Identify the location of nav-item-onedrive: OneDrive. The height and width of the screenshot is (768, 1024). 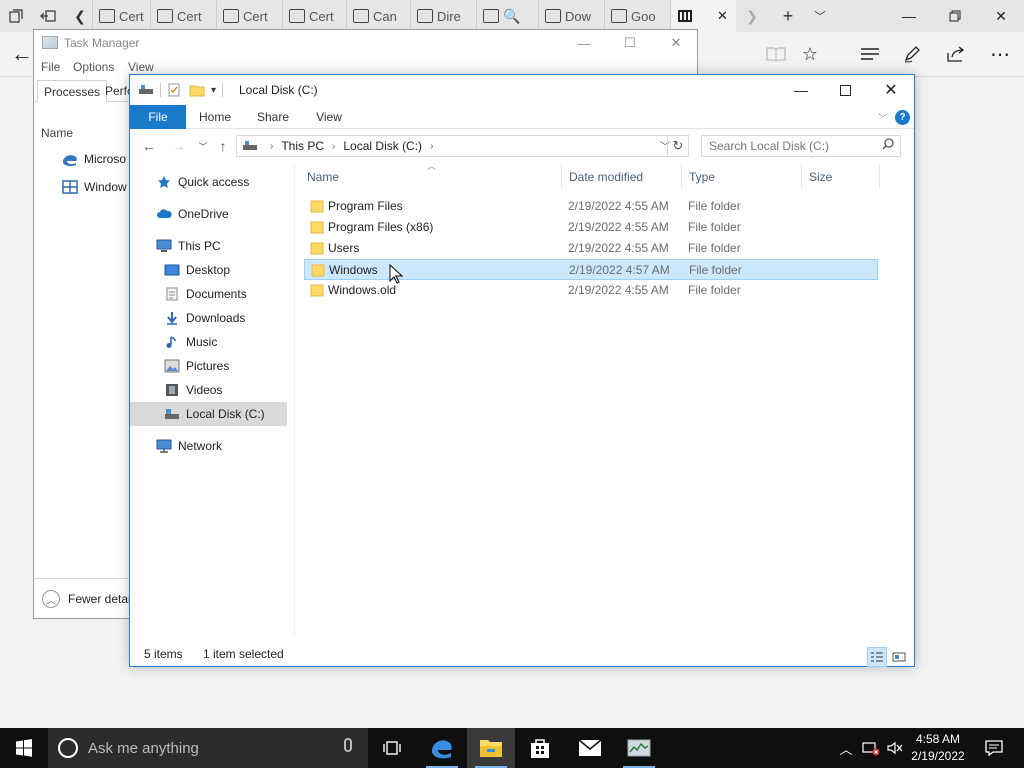
(208, 214).